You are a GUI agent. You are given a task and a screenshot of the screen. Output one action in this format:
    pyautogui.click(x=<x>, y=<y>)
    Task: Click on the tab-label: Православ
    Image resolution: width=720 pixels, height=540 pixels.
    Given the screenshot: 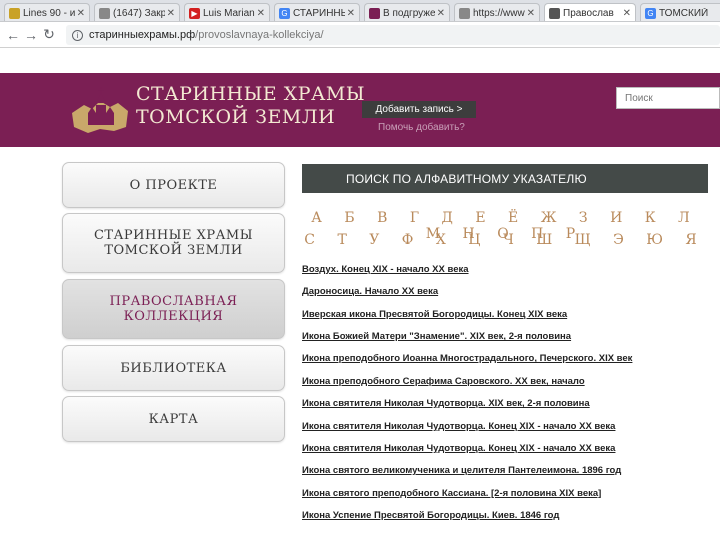 What is the action you would take?
    pyautogui.click(x=588, y=13)
    